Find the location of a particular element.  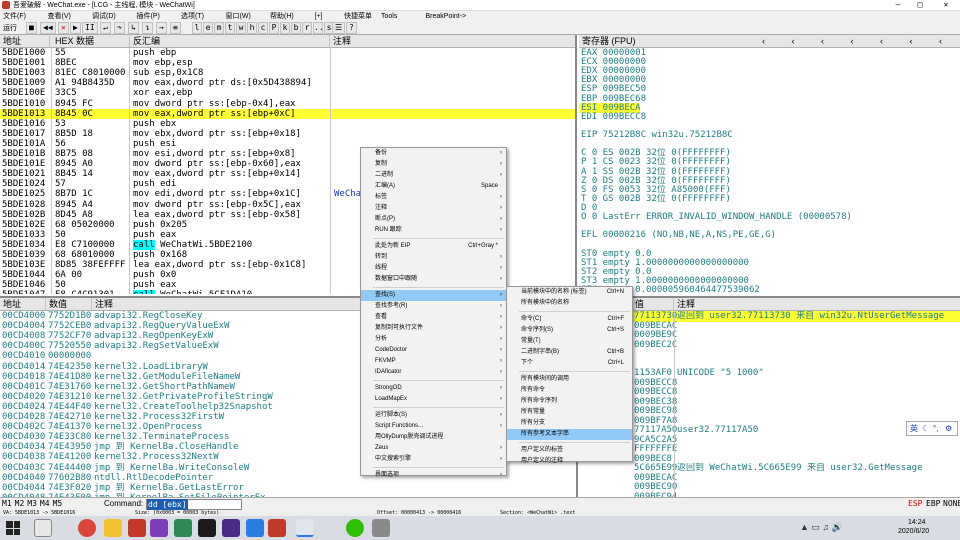

window-button-8: k is located at coordinates (285, 28).